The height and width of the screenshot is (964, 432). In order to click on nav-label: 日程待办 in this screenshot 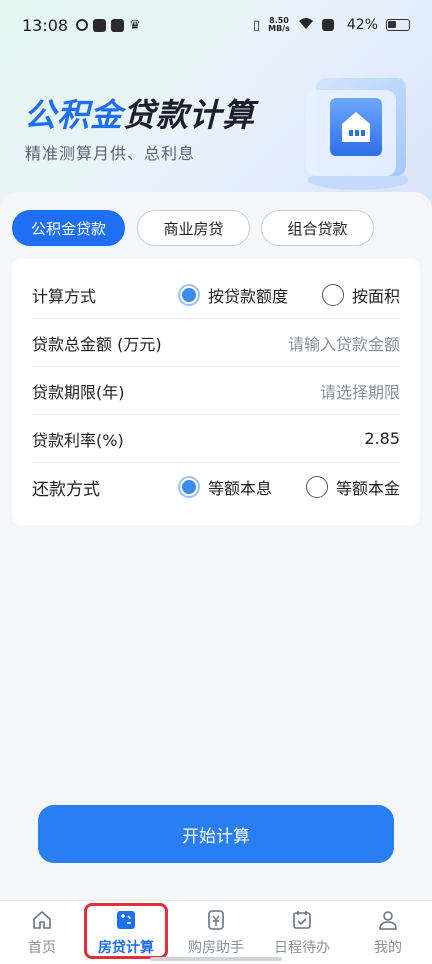, I will do `click(302, 948)`.